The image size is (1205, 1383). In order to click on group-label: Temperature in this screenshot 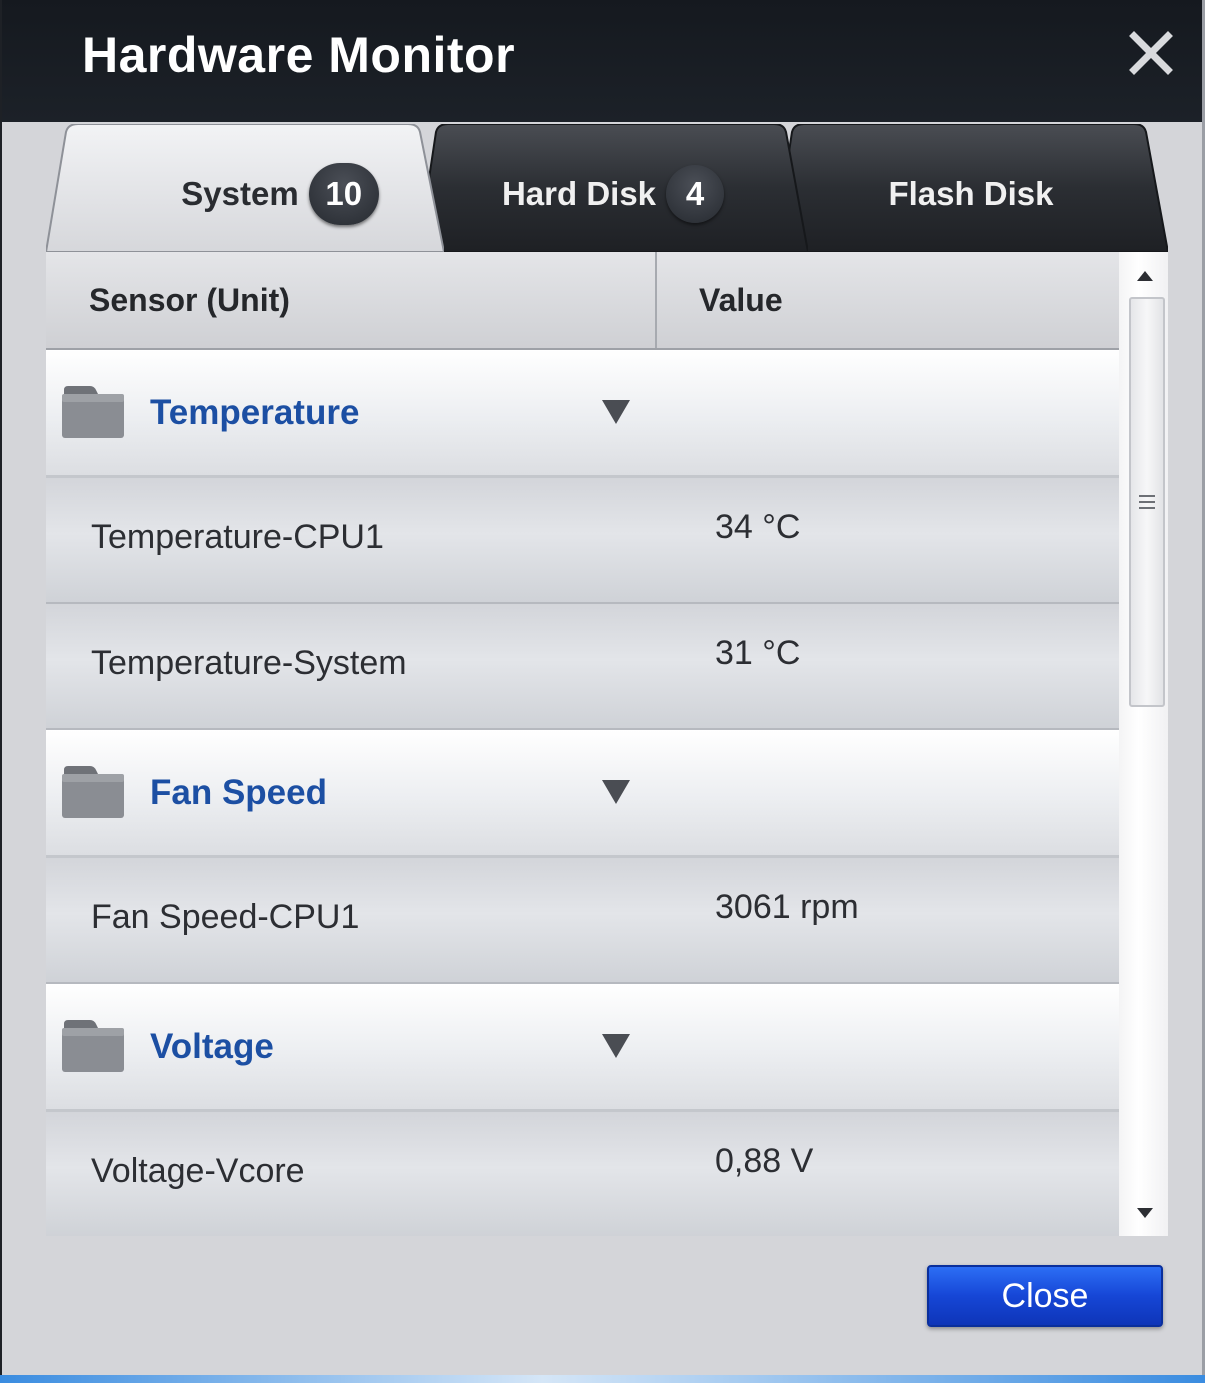, I will do `click(255, 412)`.